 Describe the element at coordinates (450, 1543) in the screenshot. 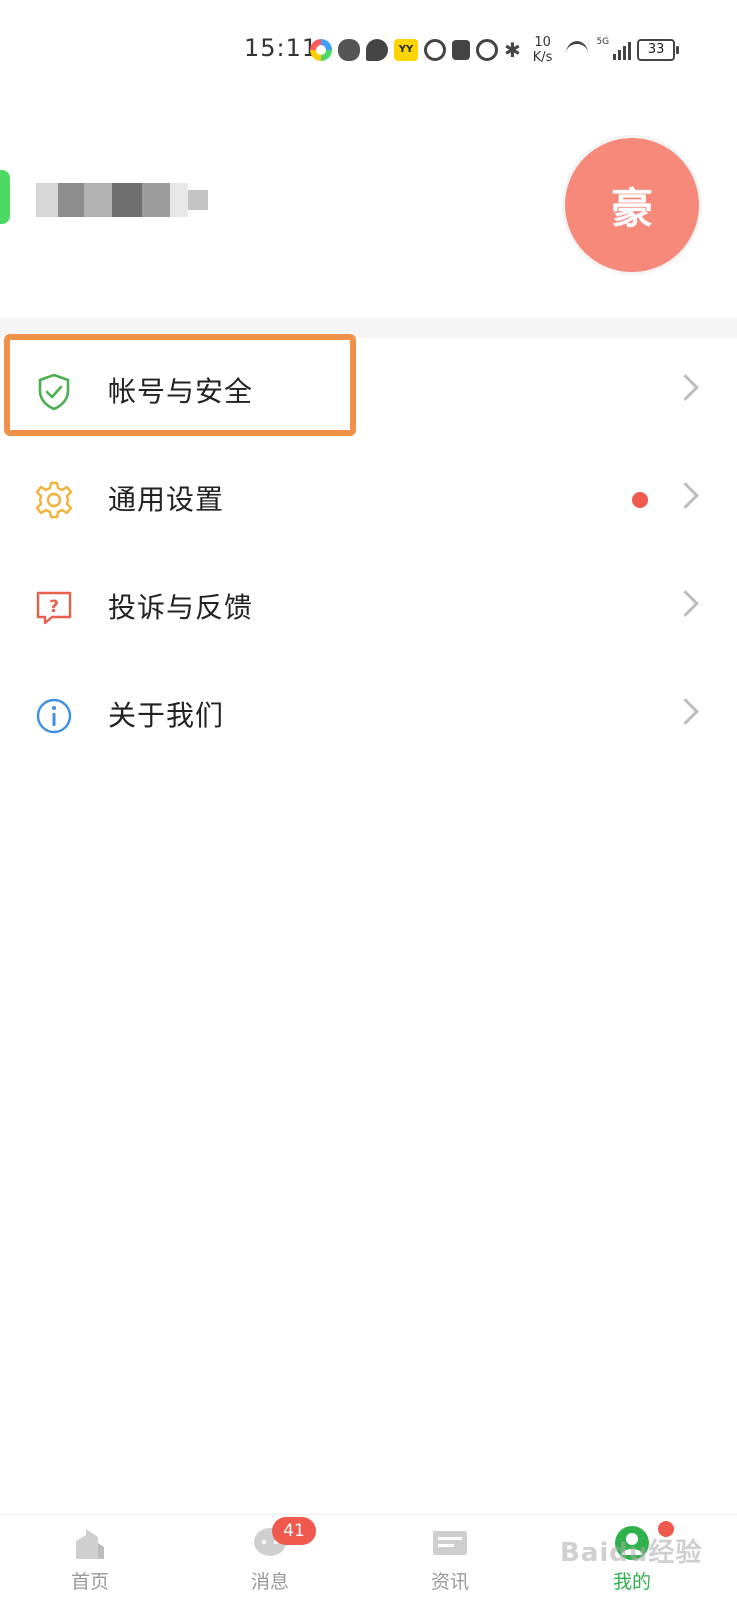

I see `news-icon` at that location.